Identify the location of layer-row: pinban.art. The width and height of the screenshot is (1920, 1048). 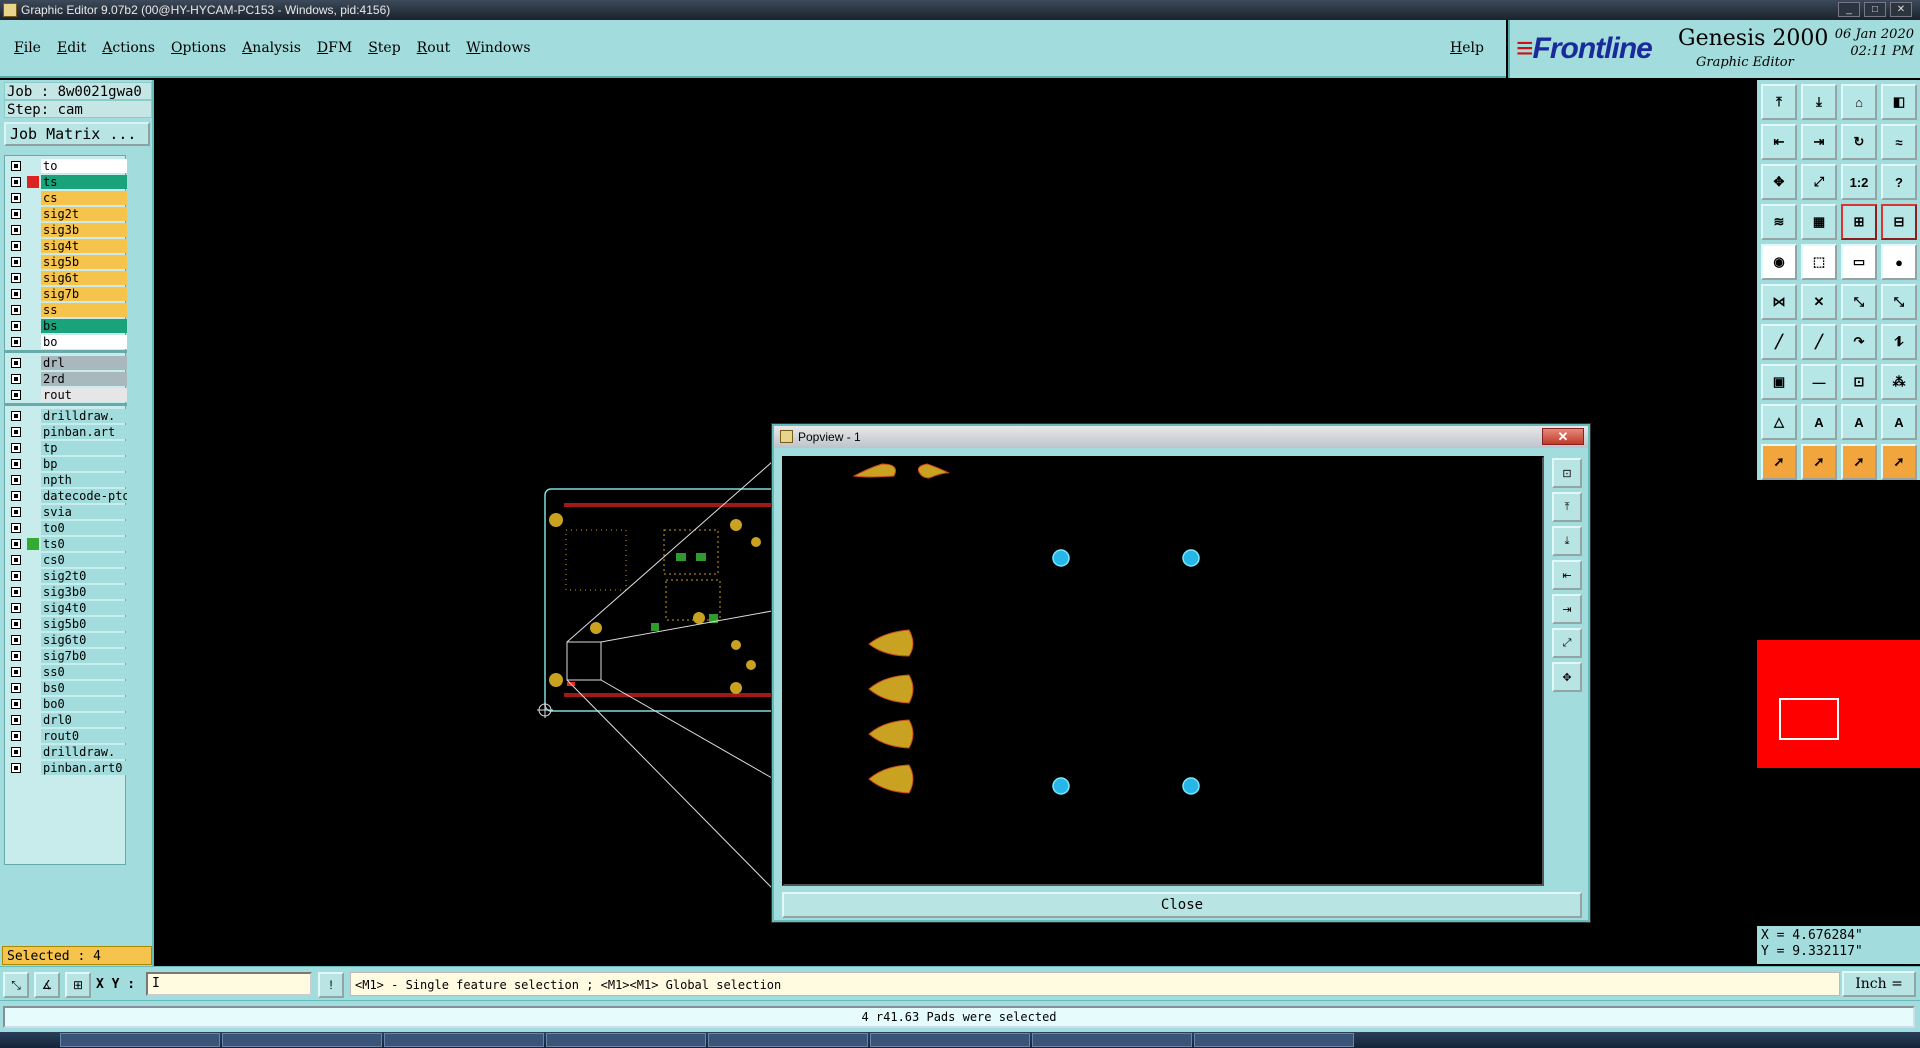
(66, 432).